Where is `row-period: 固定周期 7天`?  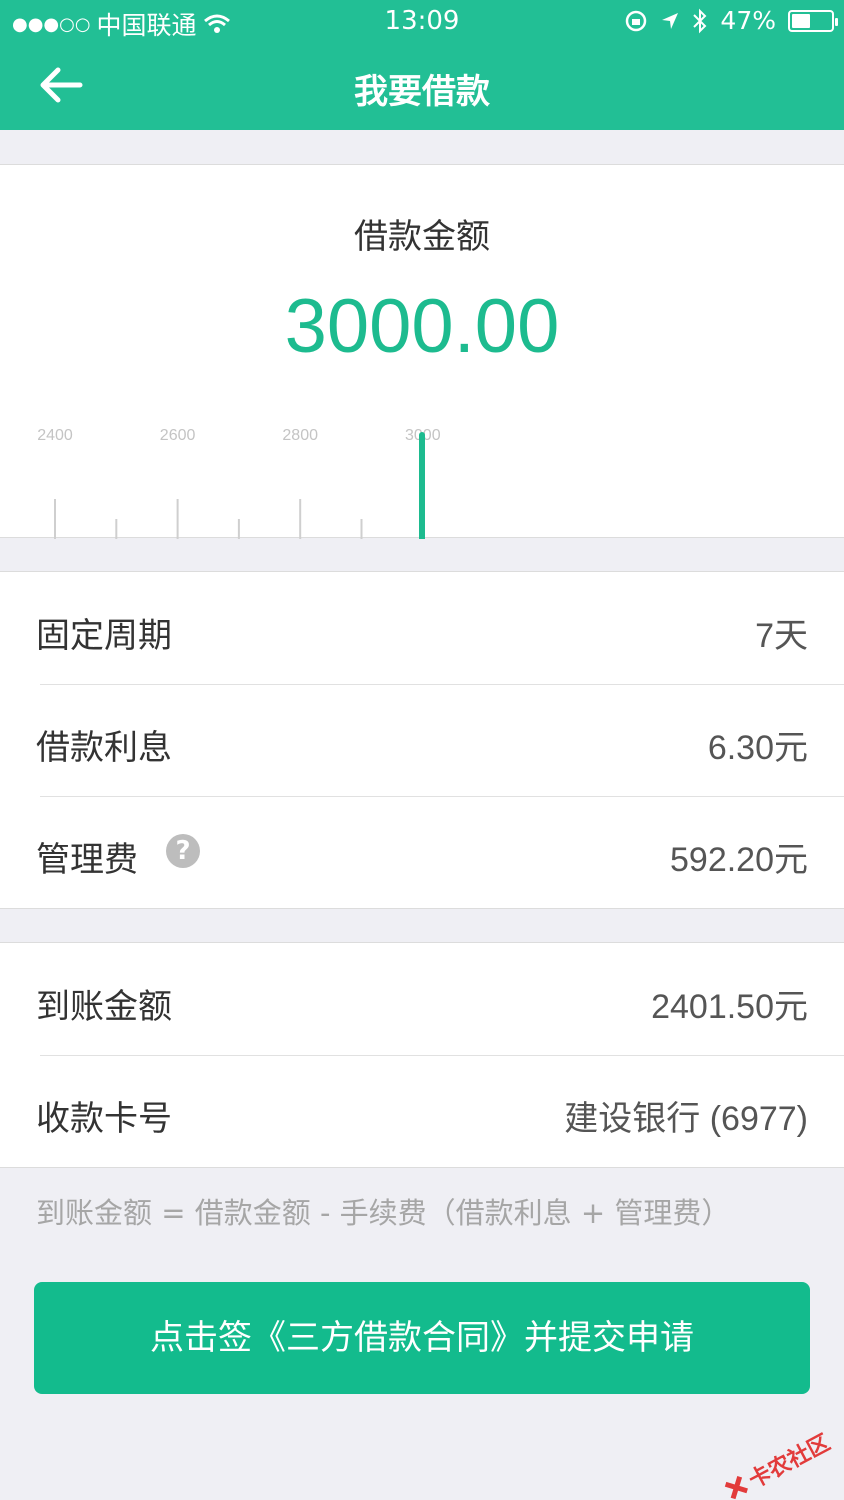 row-period: 固定周期 7天 is located at coordinates (422, 628).